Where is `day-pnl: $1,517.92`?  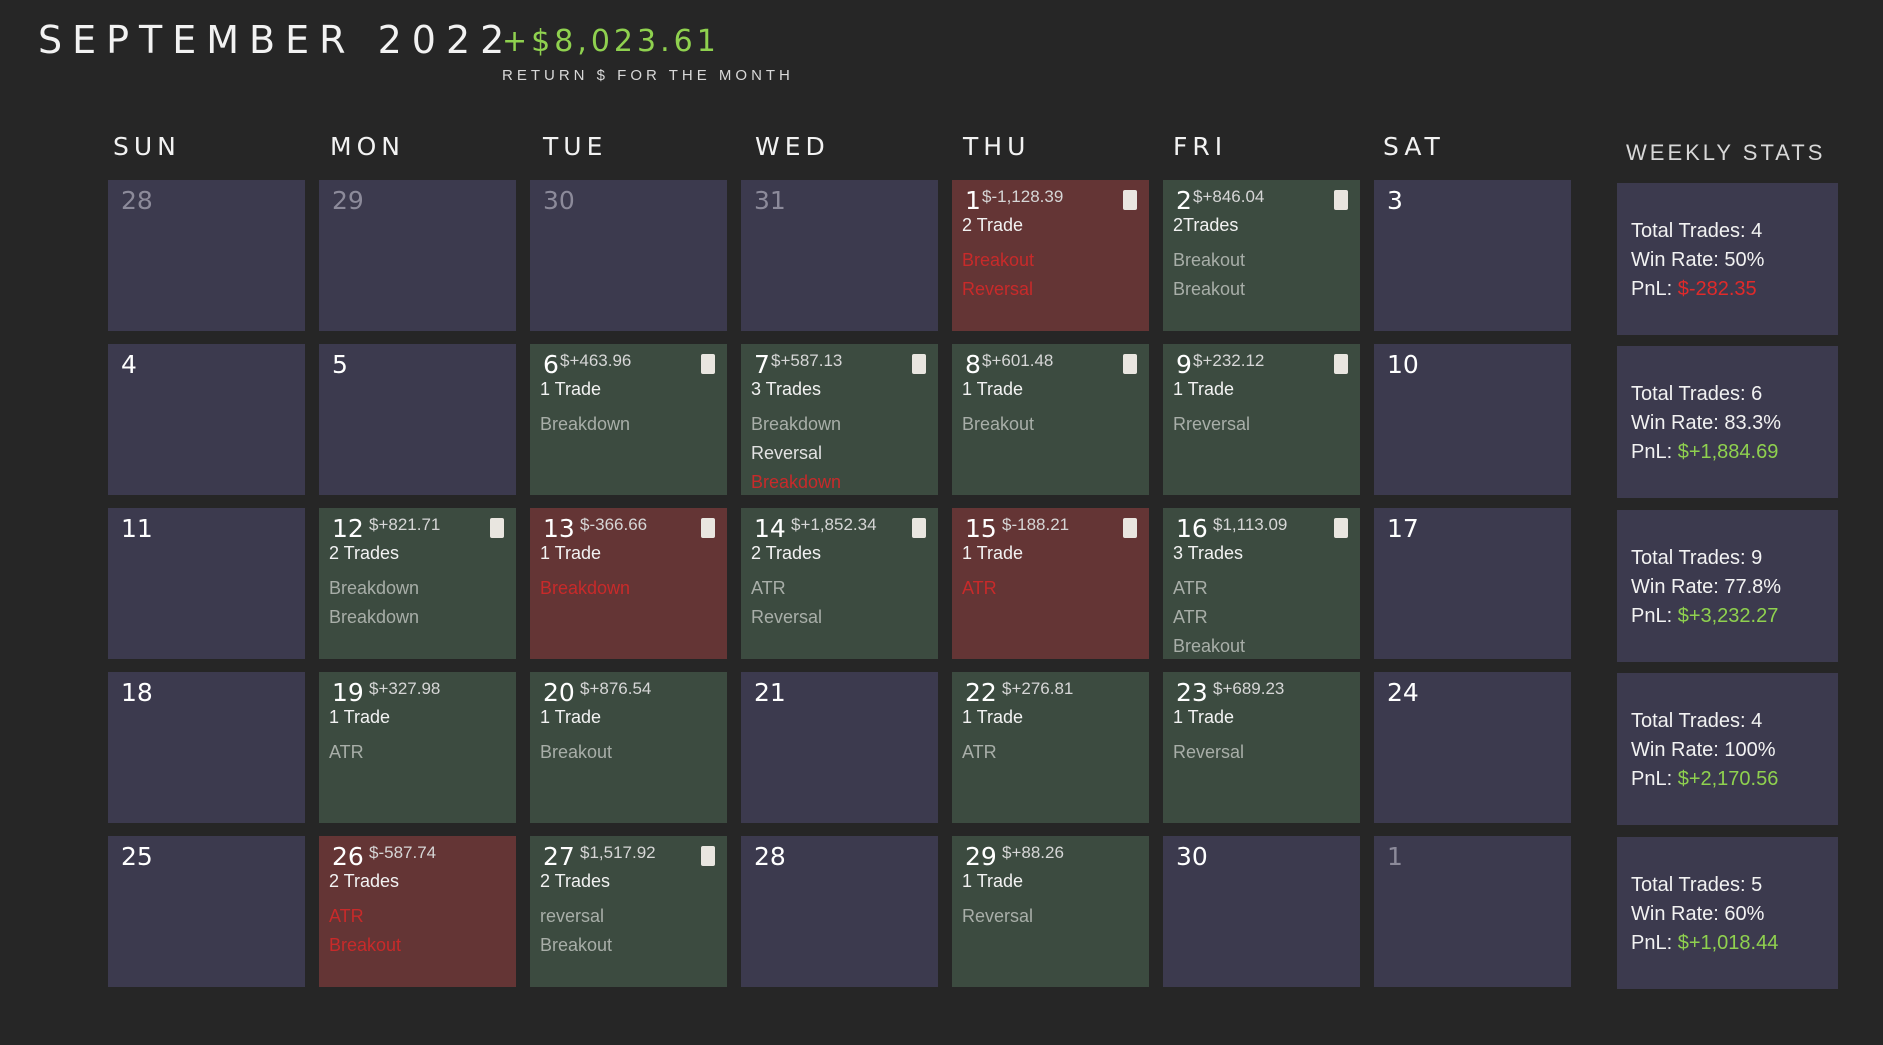 day-pnl: $1,517.92 is located at coordinates (618, 852).